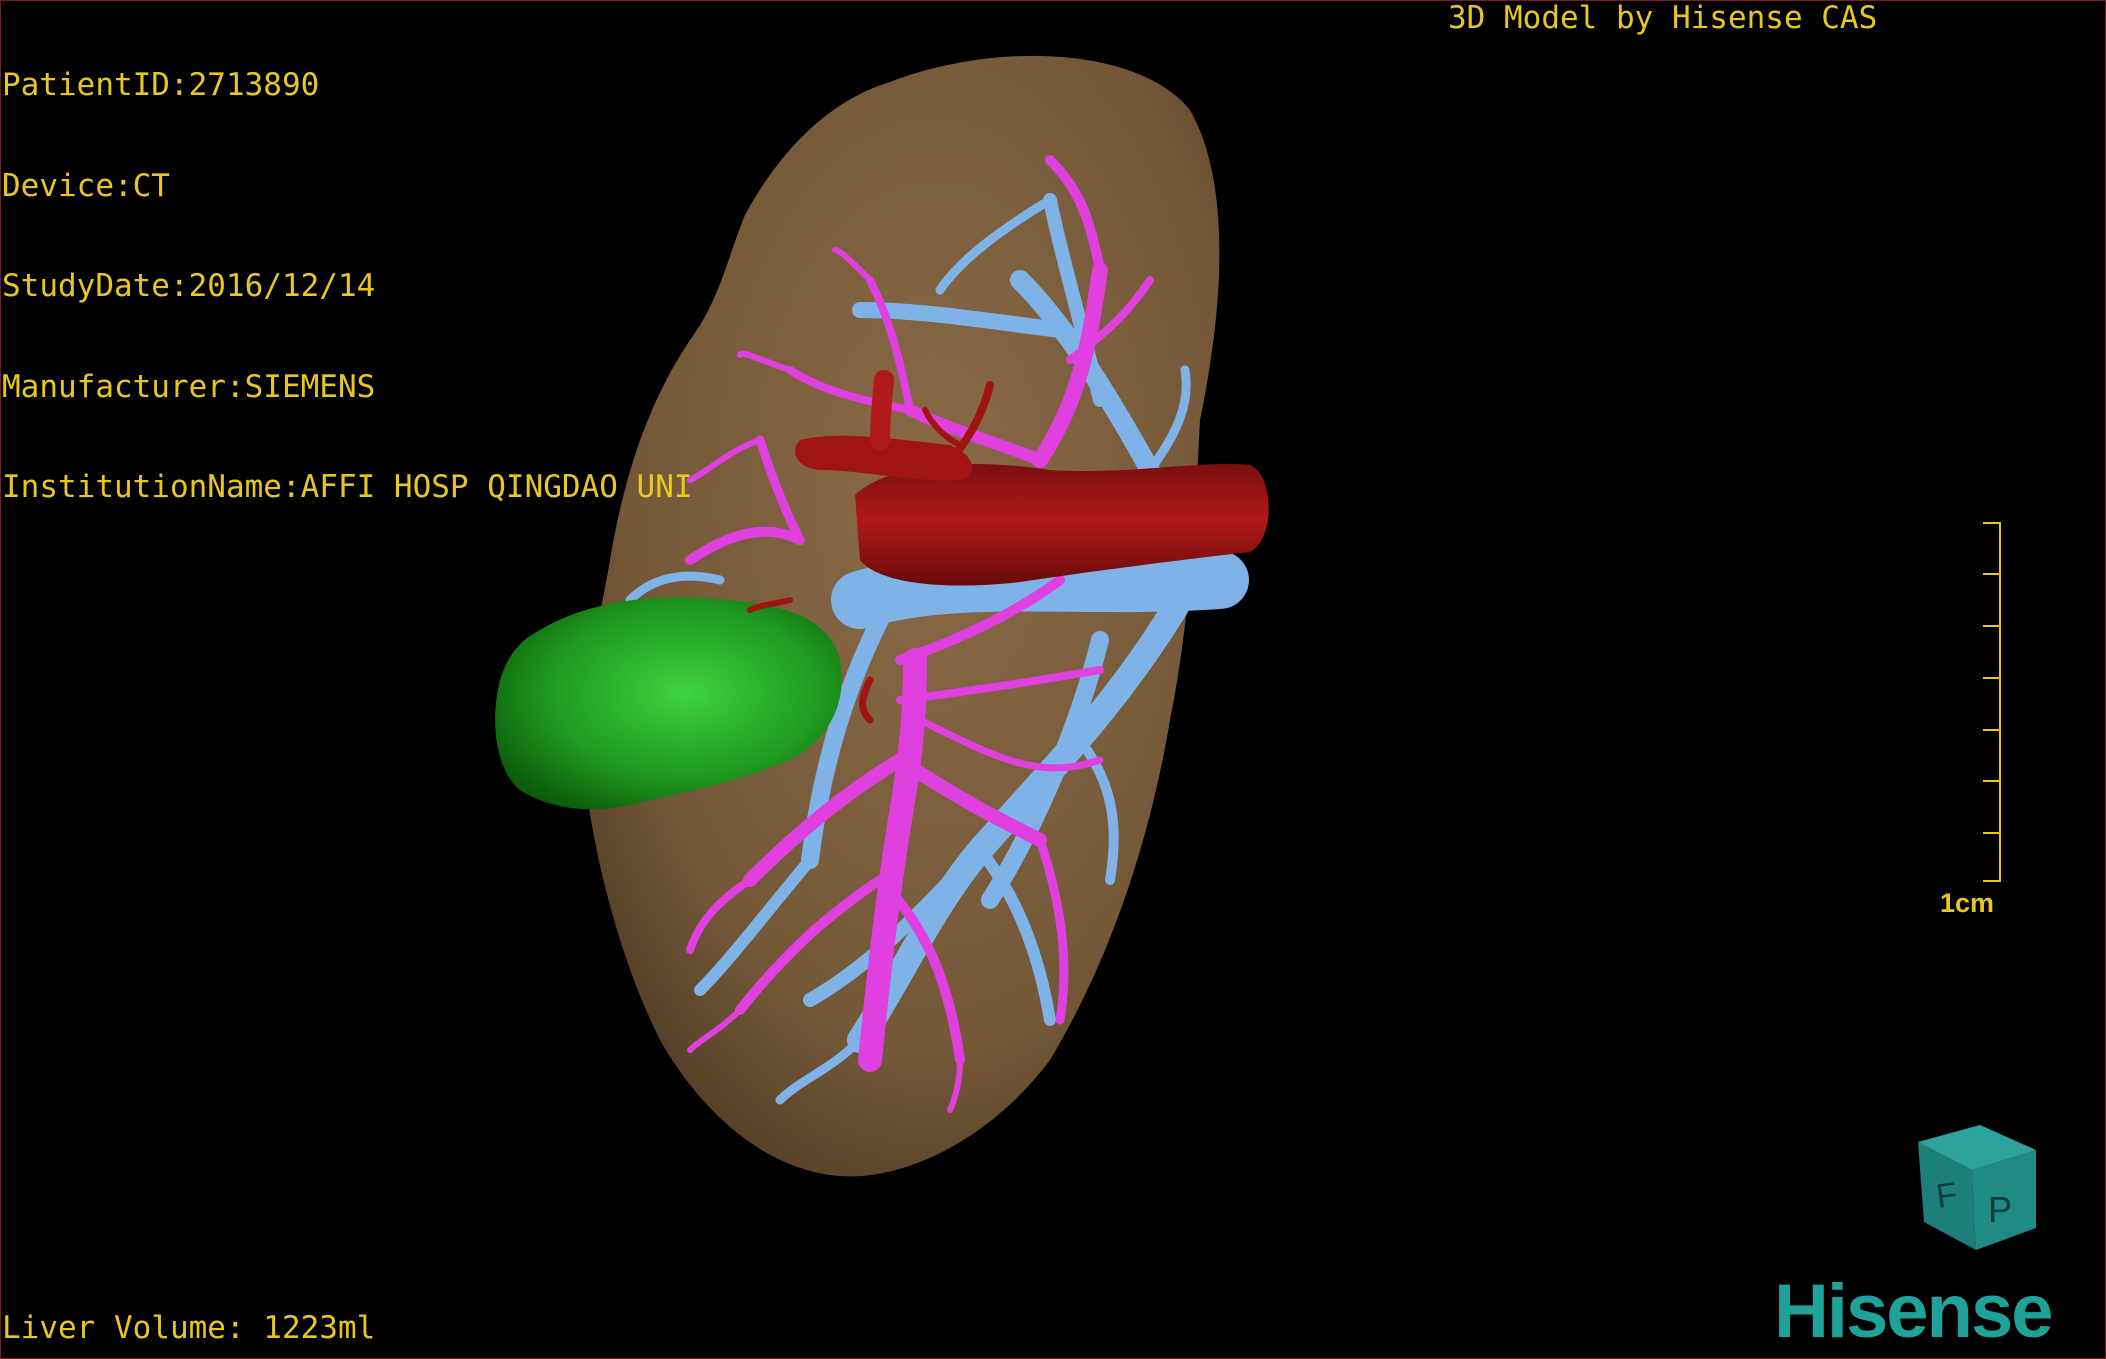 The height and width of the screenshot is (1359, 2106). I want to click on institution-name: InstitutionName:AFFI HOSP QINGDAO UNI, so click(347, 487).